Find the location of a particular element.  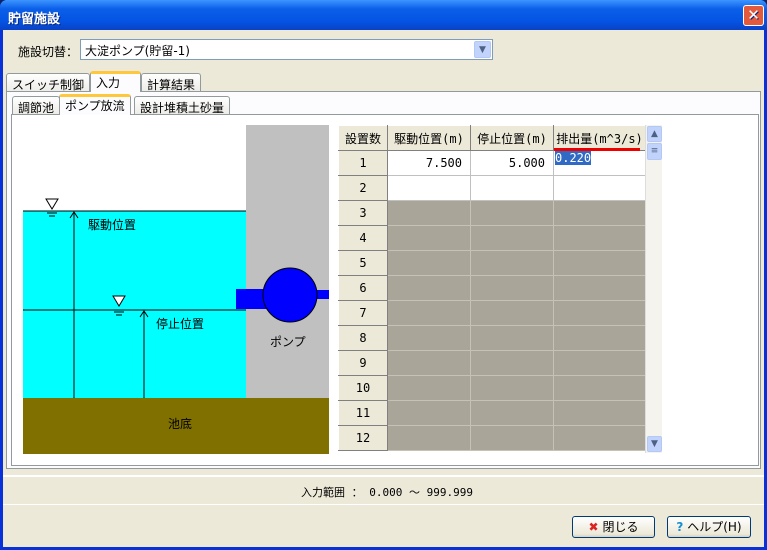

subtab-pond: 調節池 is located at coordinates (36, 105).